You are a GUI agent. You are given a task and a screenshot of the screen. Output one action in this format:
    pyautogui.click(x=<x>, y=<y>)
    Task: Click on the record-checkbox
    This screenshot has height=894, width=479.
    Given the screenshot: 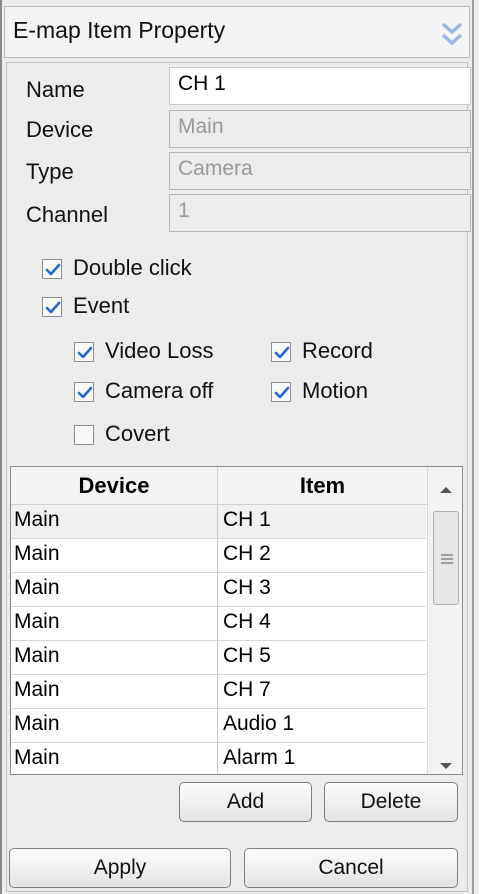 What is the action you would take?
    pyautogui.click(x=281, y=352)
    